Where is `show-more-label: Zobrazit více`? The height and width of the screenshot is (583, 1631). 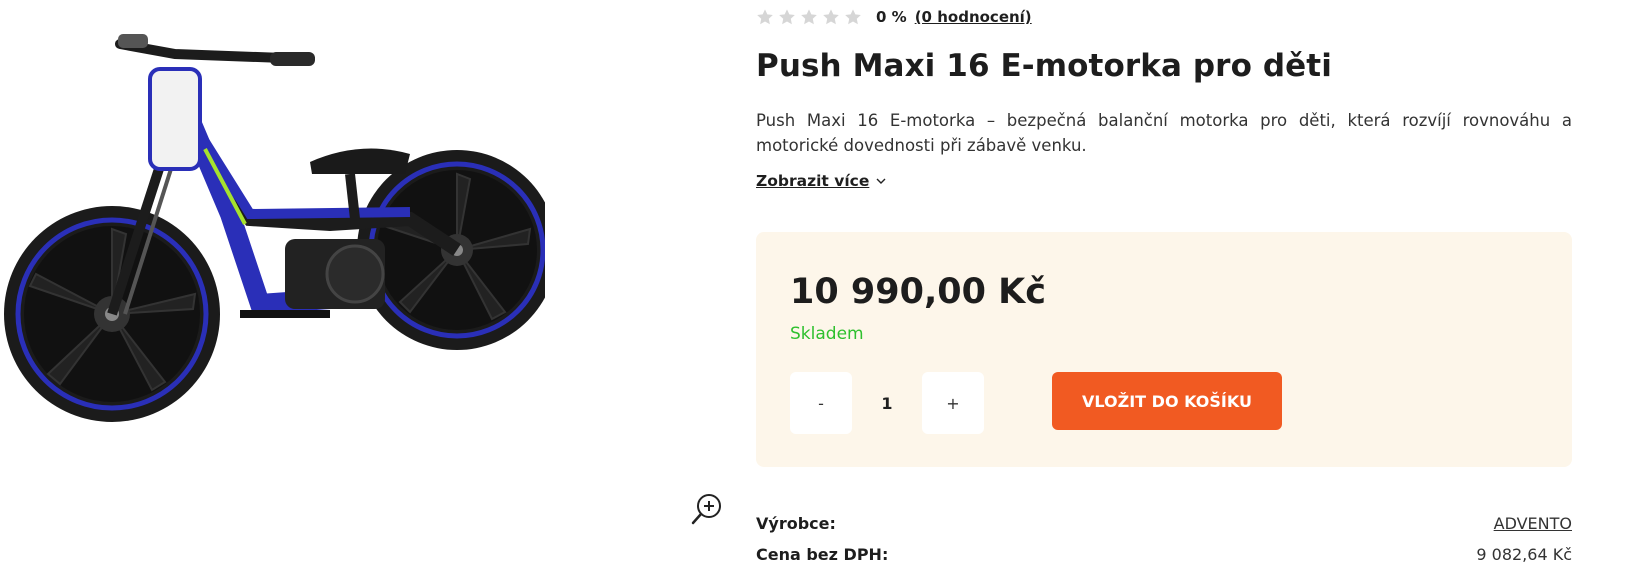 show-more-label: Zobrazit více is located at coordinates (813, 181).